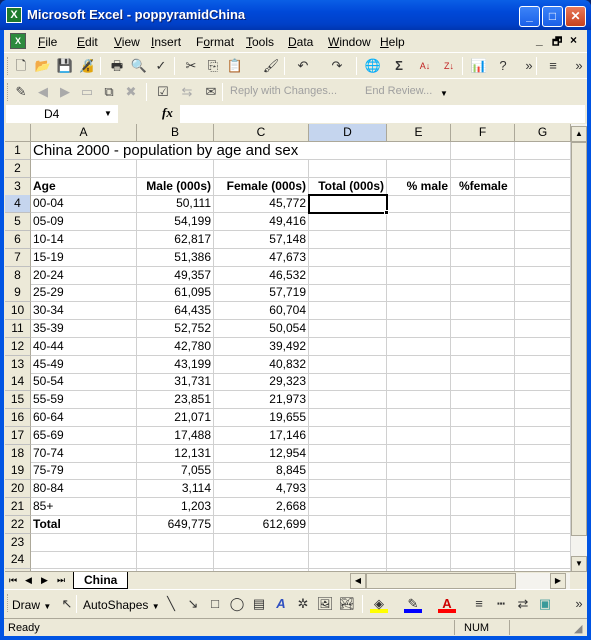 The width and height of the screenshot is (591, 640). I want to click on paste-icon: 📋, so click(235, 66).